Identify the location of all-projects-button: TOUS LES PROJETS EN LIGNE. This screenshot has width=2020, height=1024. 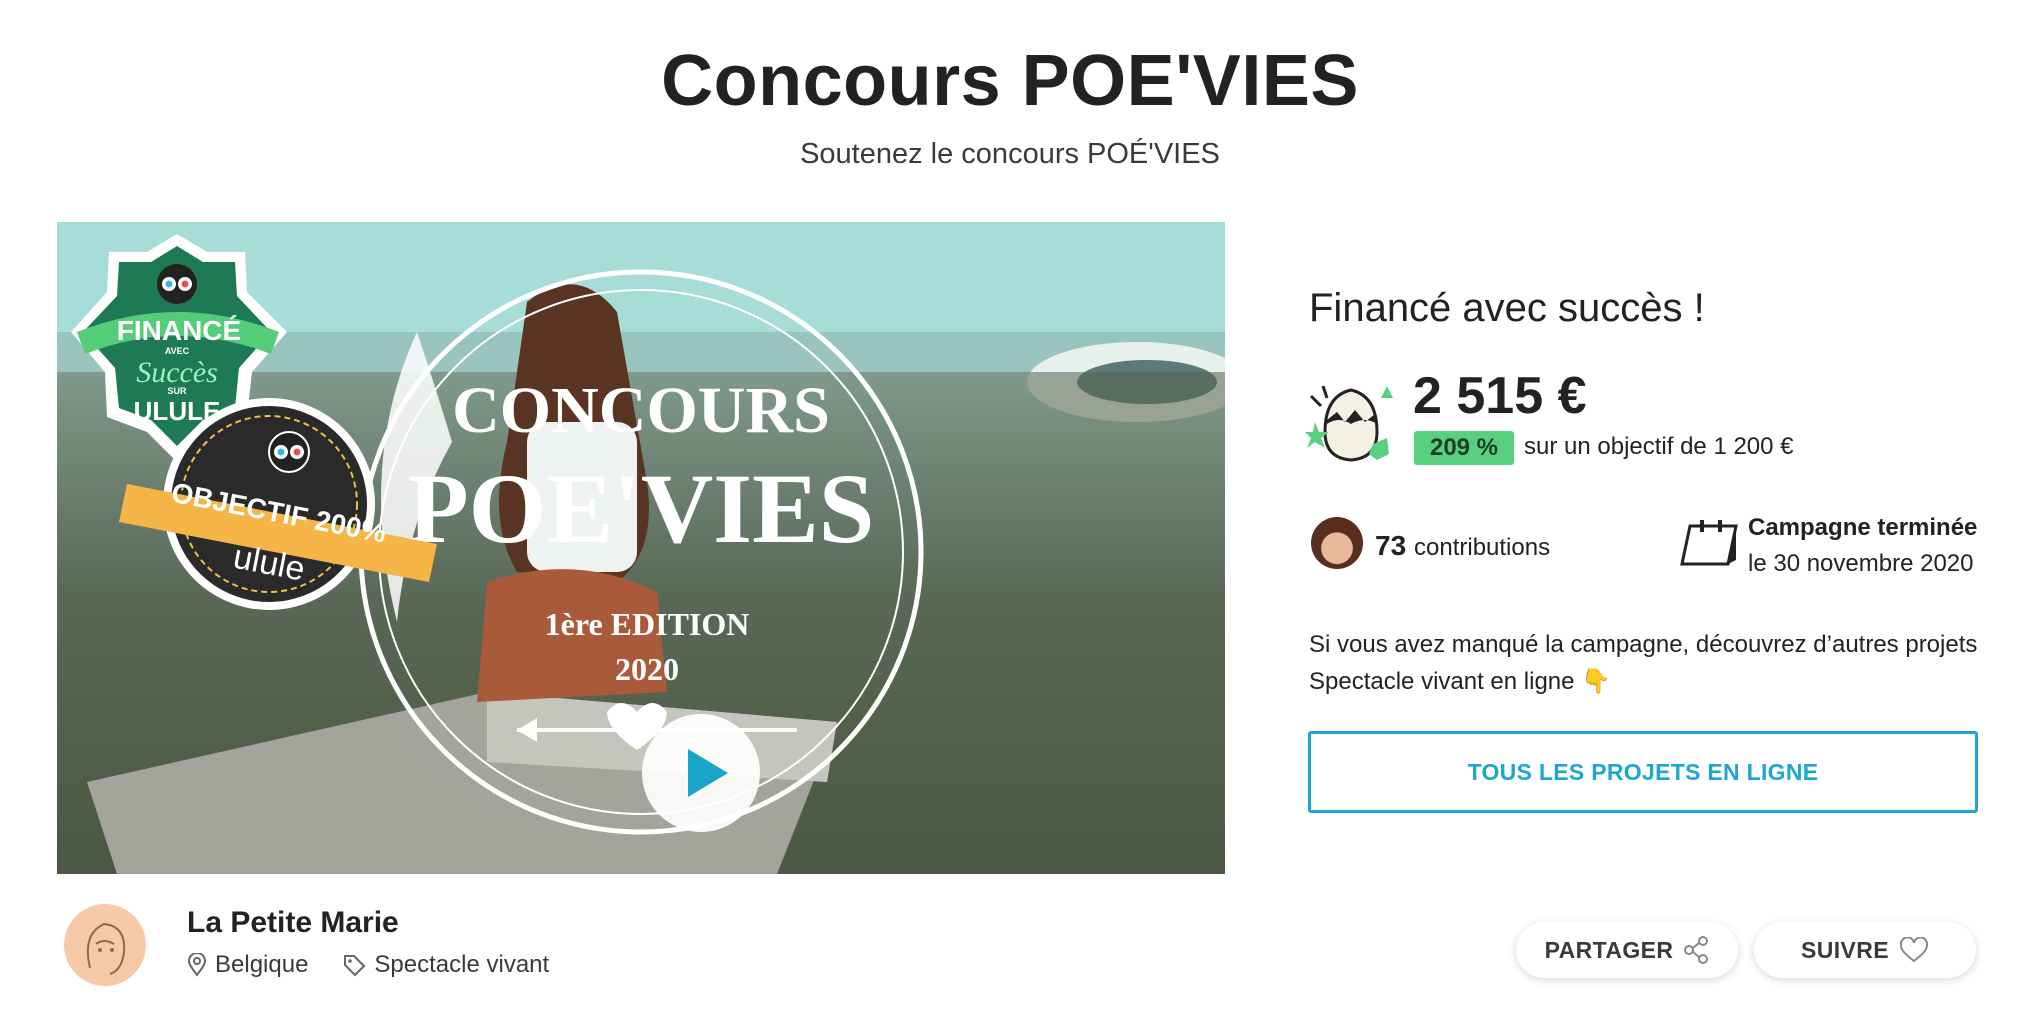
(1643, 772).